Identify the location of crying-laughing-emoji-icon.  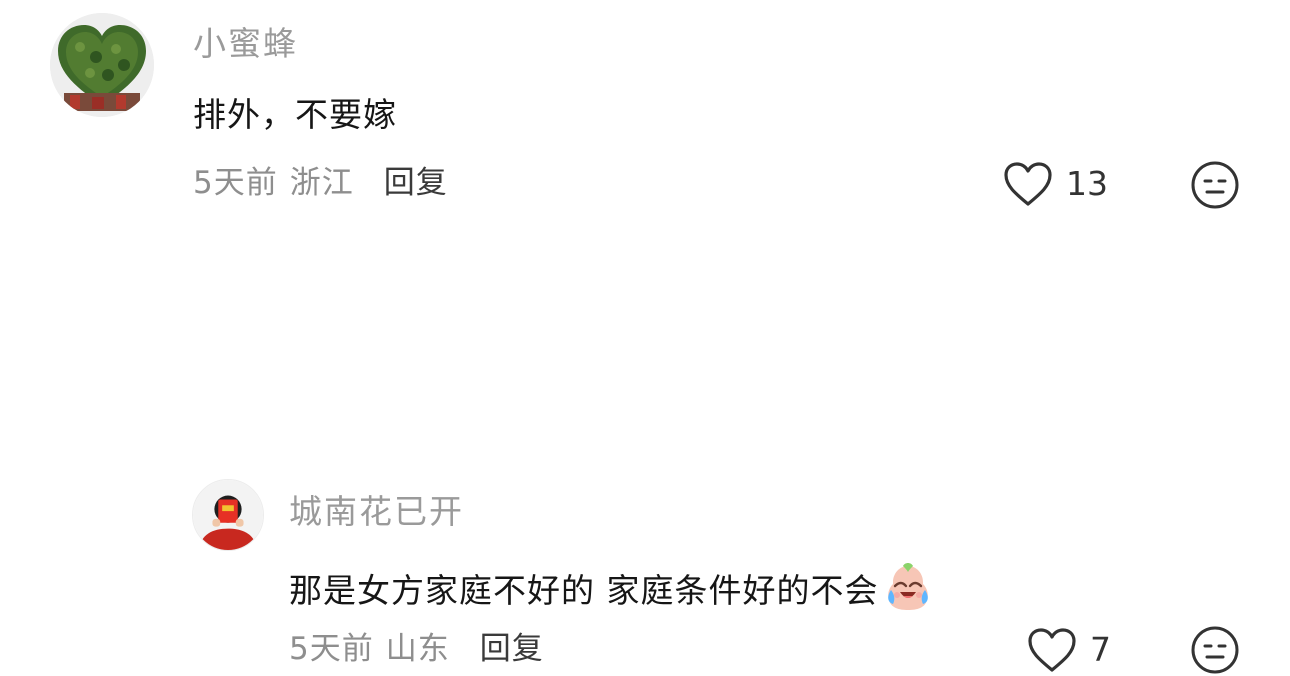
(908, 587).